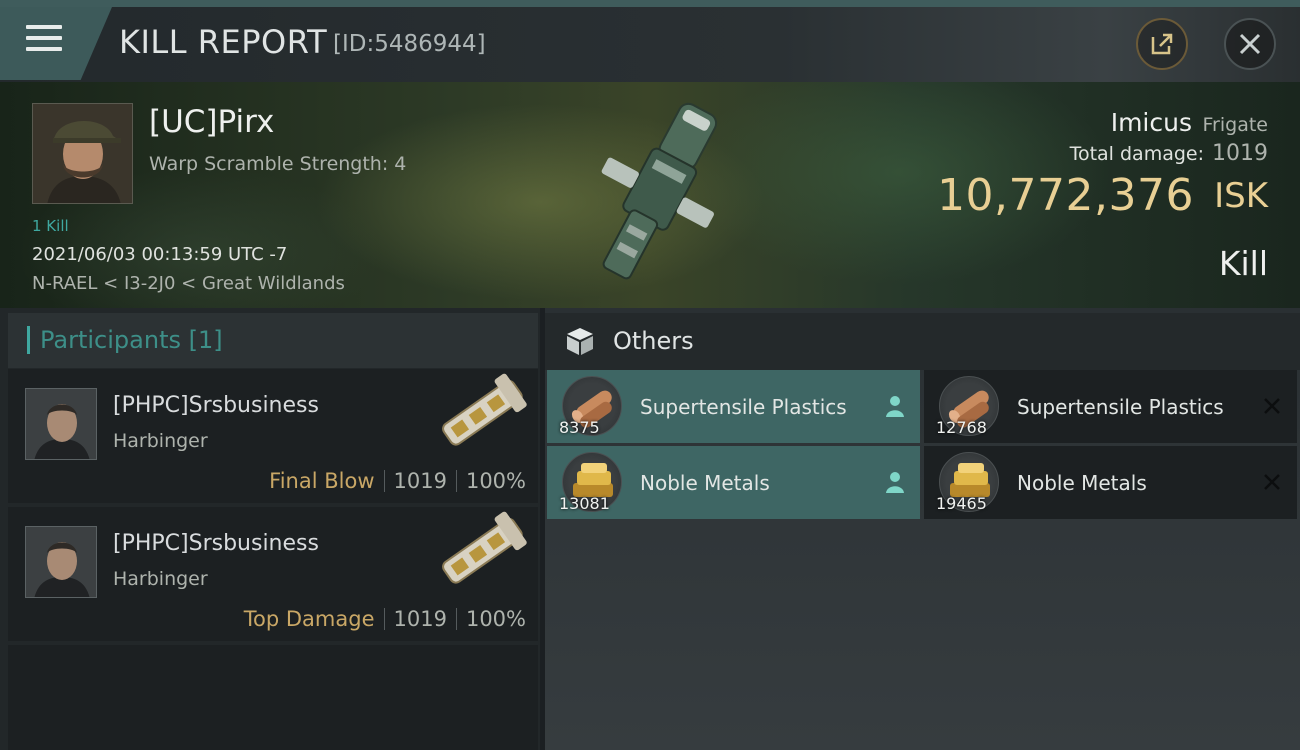  Describe the element at coordinates (584, 503) in the screenshot. I see `item-quantity: 13081` at that location.